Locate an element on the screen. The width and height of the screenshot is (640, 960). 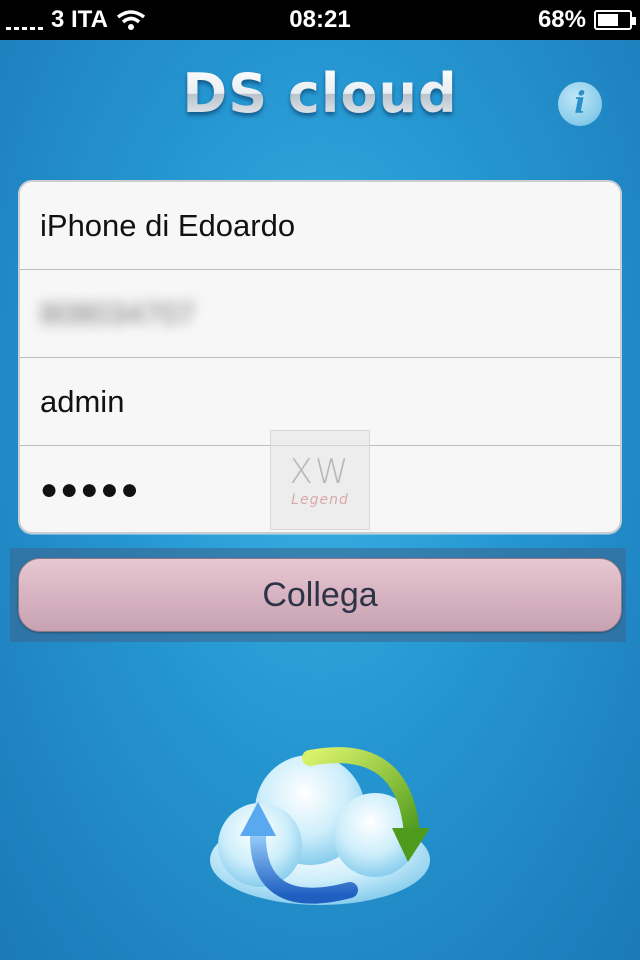
status-right: 68% is located at coordinates (586, 20).